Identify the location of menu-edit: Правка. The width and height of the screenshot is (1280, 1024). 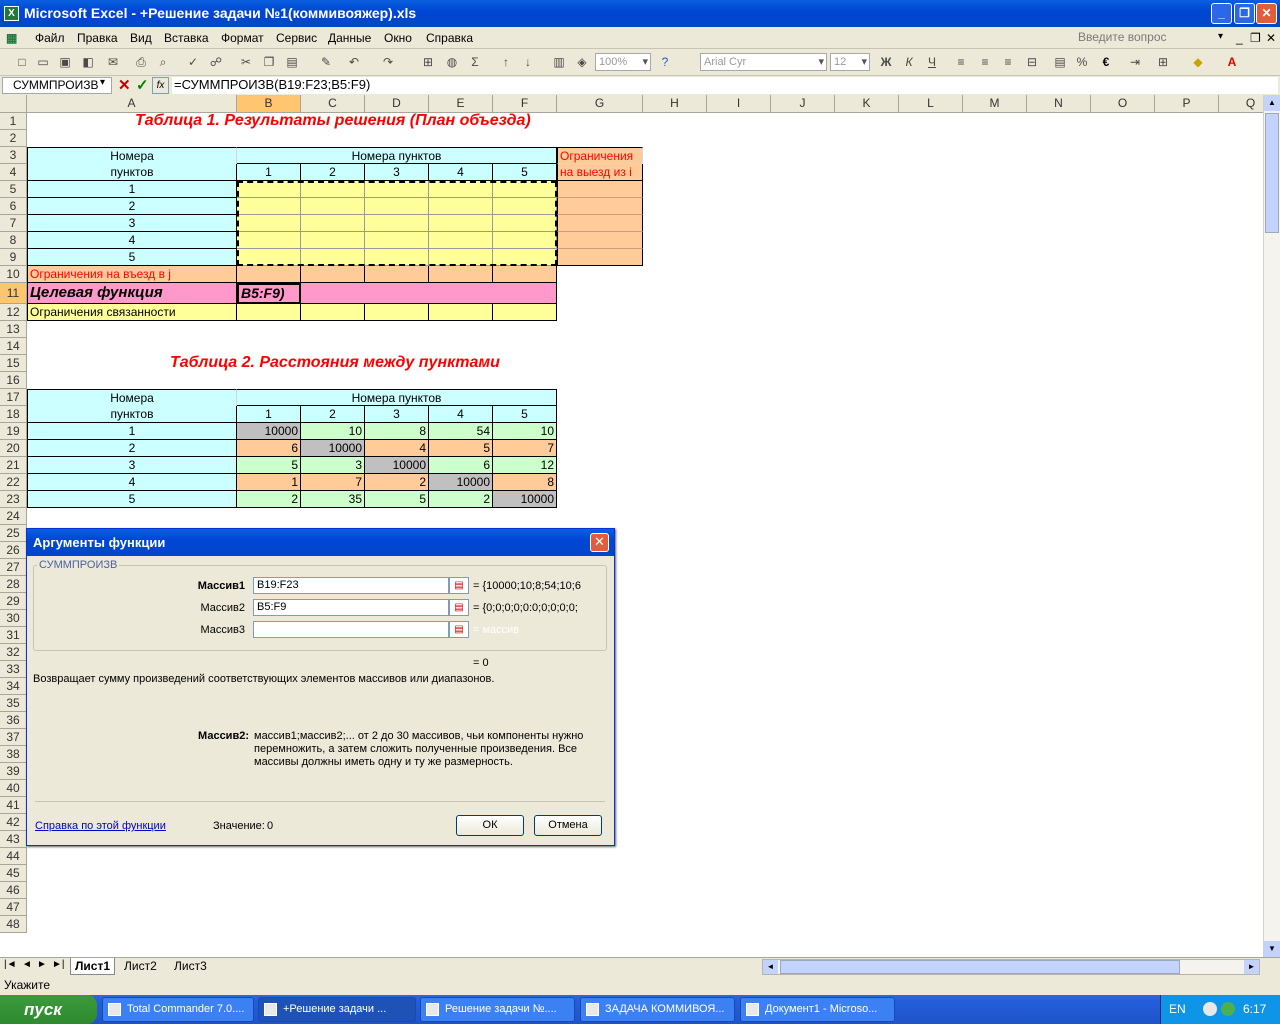
(97, 38).